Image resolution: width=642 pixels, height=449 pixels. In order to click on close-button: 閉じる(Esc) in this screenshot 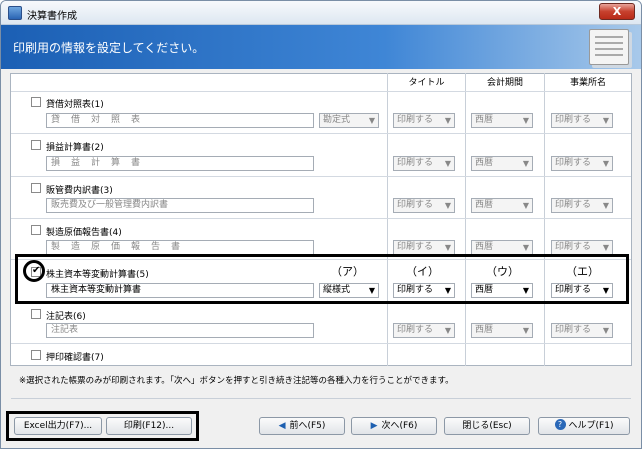, I will do `click(487, 426)`.